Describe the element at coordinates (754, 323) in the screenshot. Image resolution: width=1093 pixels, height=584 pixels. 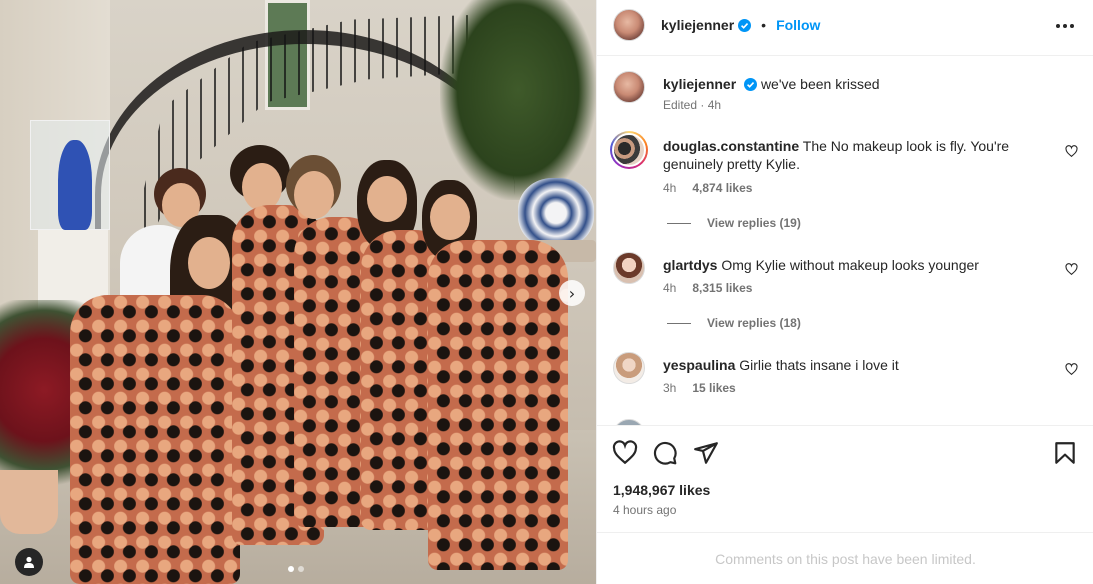
I see `view-replies-label: View replies (18)` at that location.